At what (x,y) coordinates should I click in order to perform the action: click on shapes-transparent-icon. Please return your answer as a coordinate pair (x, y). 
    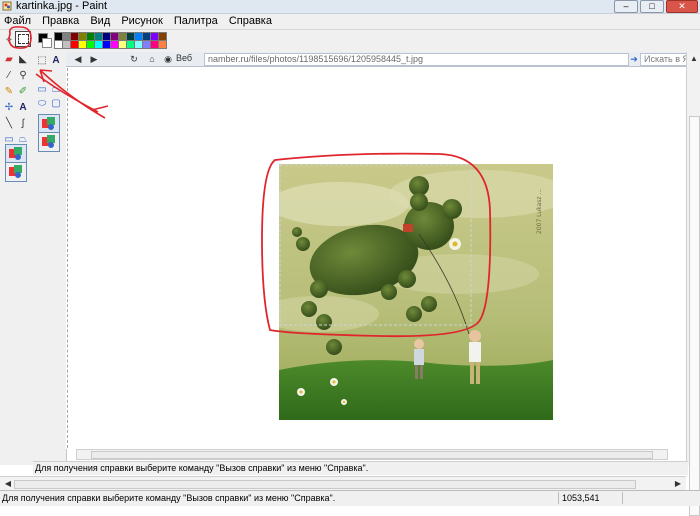
    Looking at the image, I should click on (15, 171).